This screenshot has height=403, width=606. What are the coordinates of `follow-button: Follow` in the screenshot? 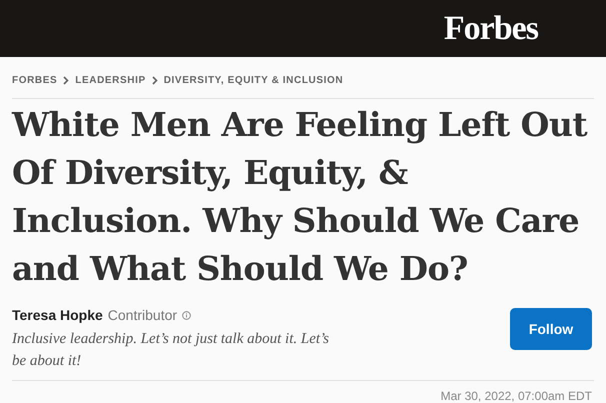 It's located at (551, 329).